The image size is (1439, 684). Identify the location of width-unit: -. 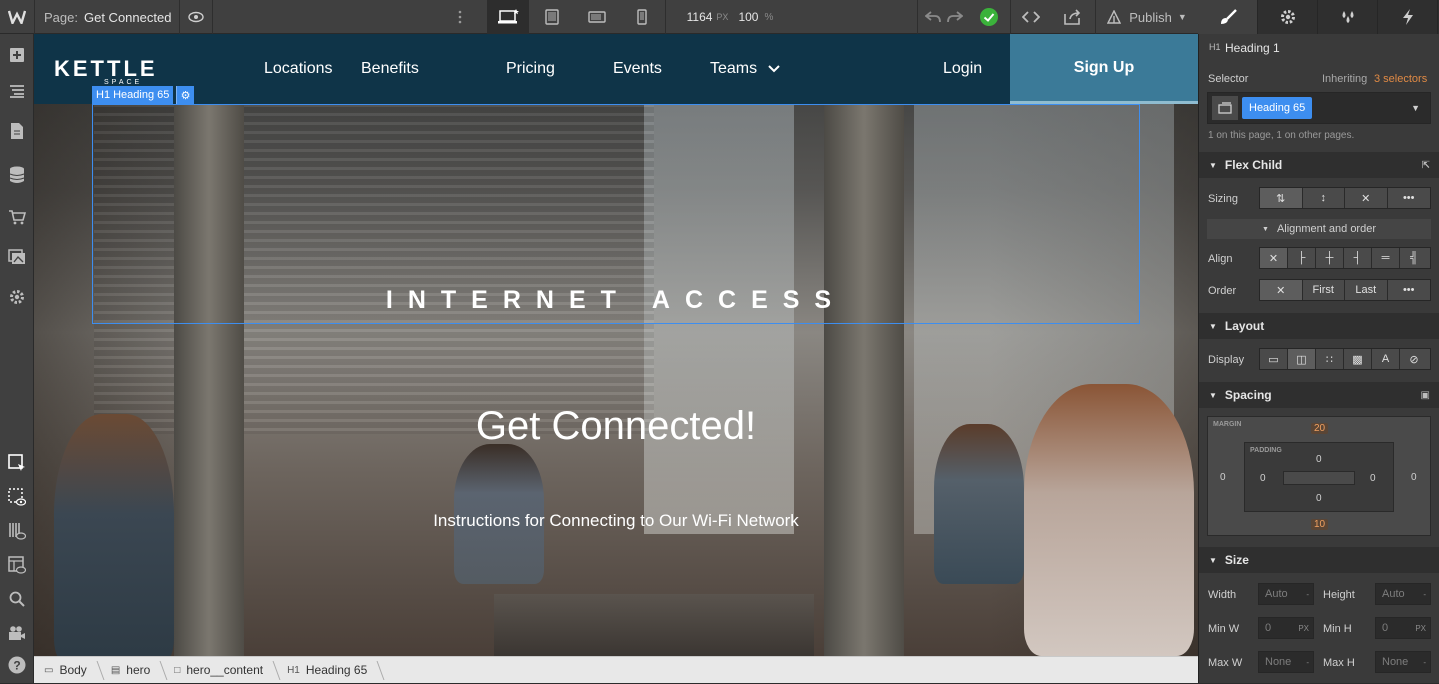
(1307, 594).